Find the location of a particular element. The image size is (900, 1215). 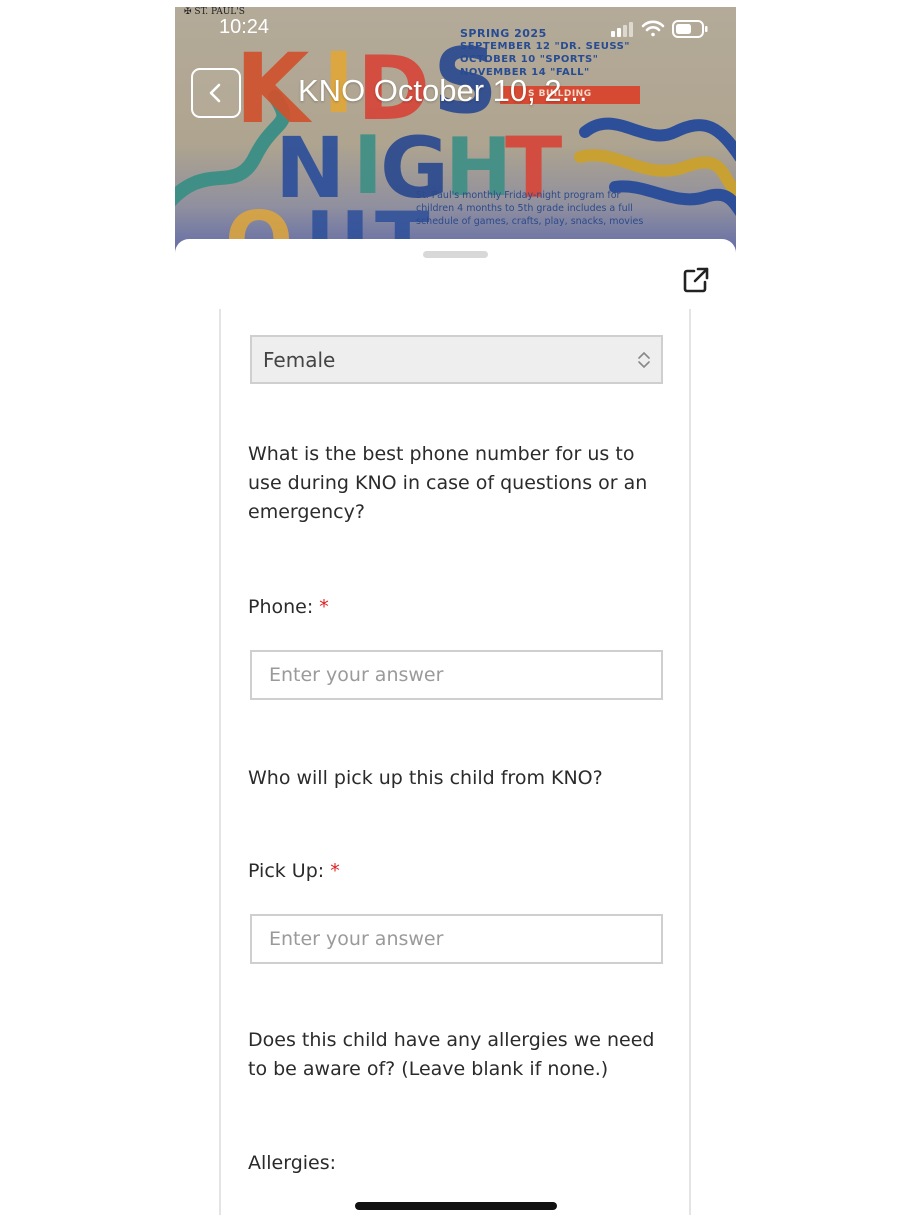

pickup-input is located at coordinates (456, 939).